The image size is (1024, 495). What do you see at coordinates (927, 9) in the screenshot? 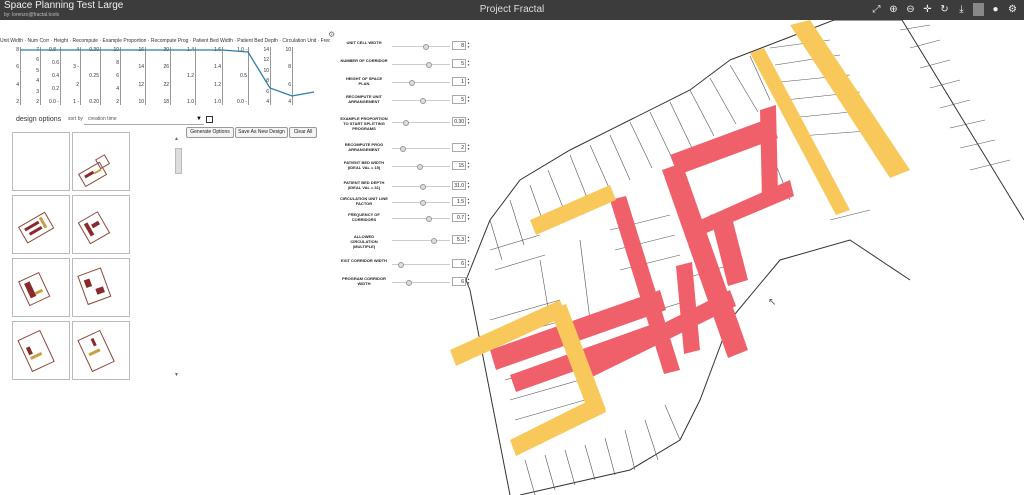
I see `pan-icon: ✛` at bounding box center [927, 9].